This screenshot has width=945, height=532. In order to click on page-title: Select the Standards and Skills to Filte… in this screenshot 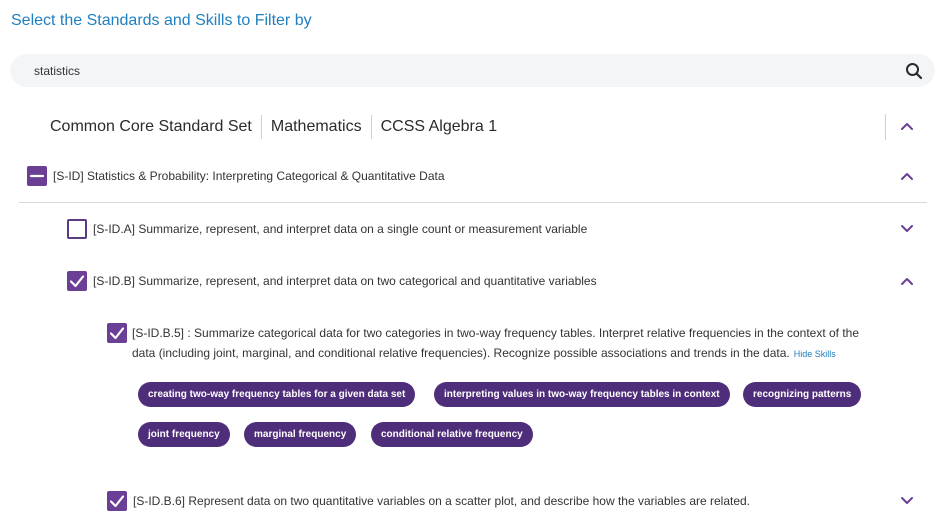, I will do `click(161, 20)`.